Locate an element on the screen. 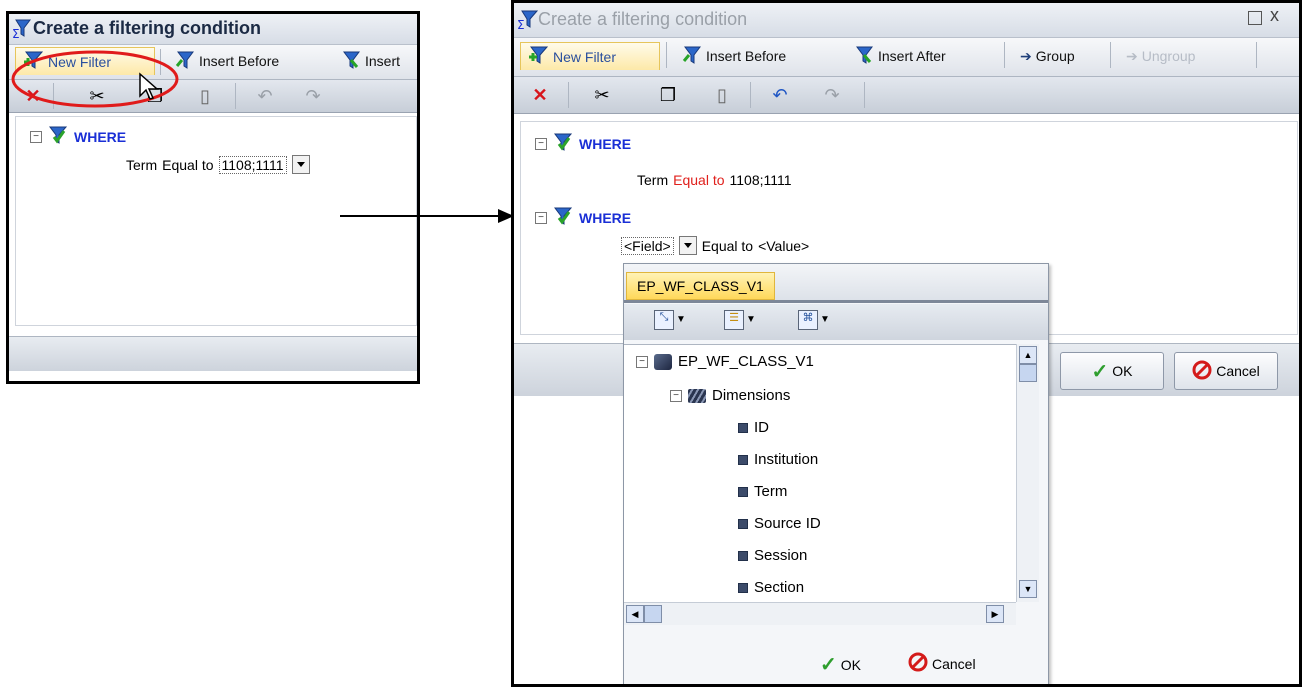 The image size is (1303, 687). field-label: Term is located at coordinates (771, 491).